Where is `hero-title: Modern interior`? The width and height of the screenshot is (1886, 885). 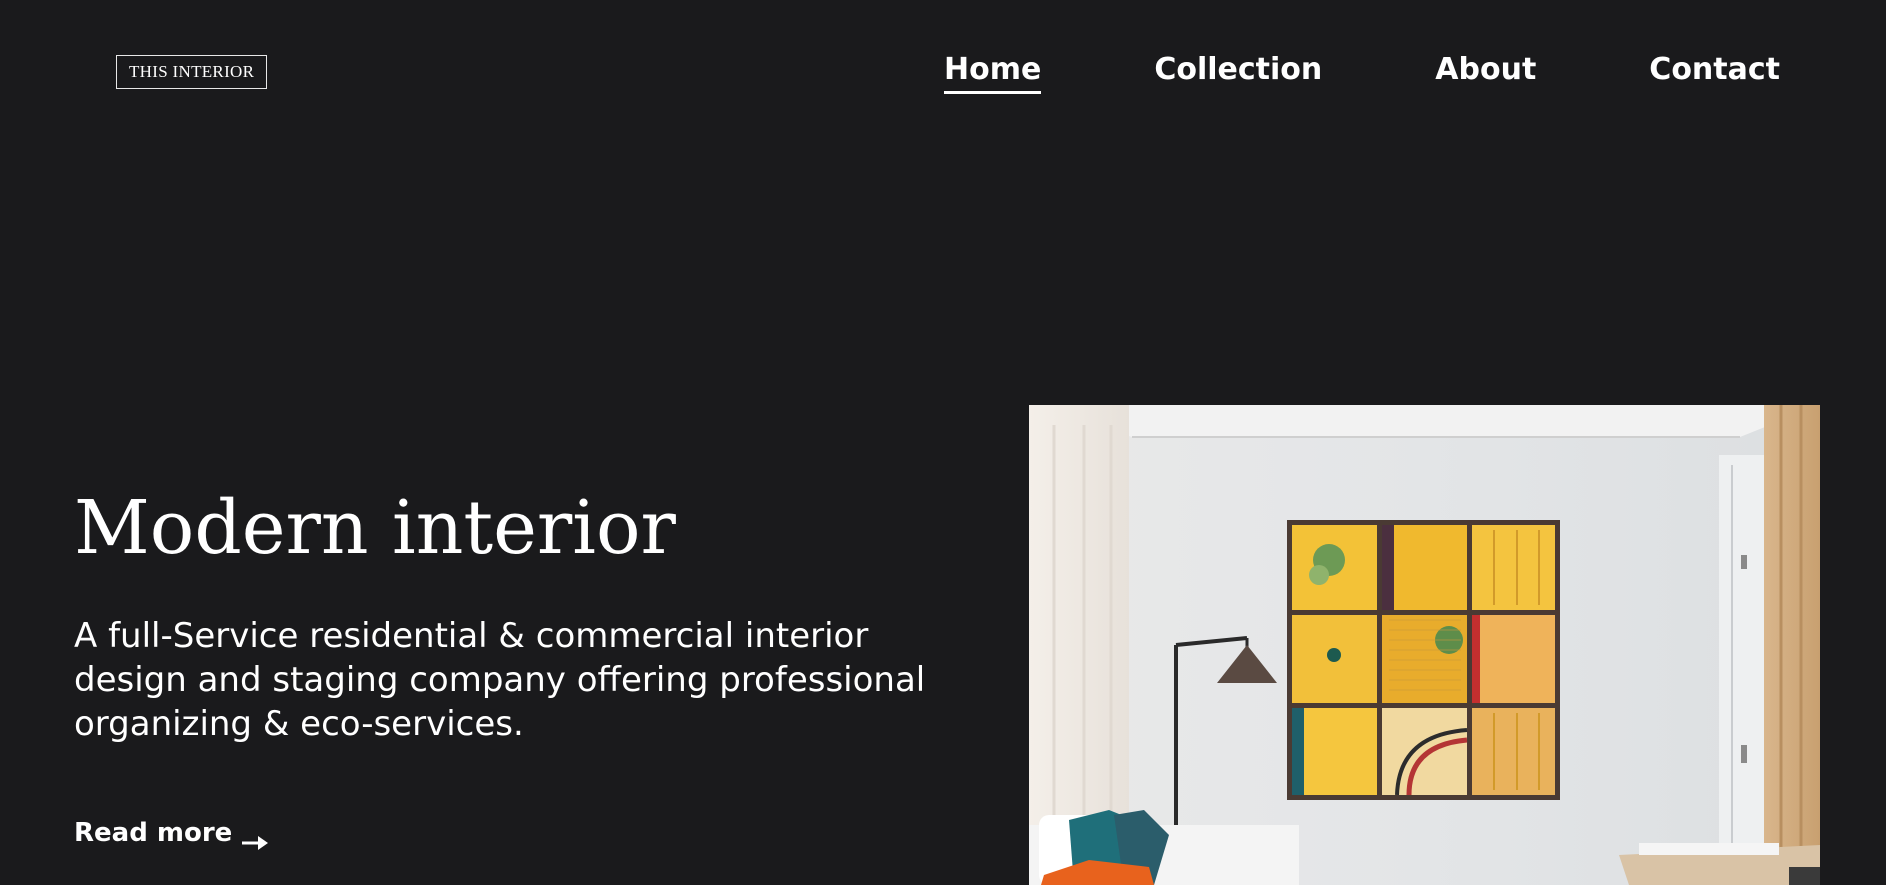 hero-title: Modern interior is located at coordinates (375, 528).